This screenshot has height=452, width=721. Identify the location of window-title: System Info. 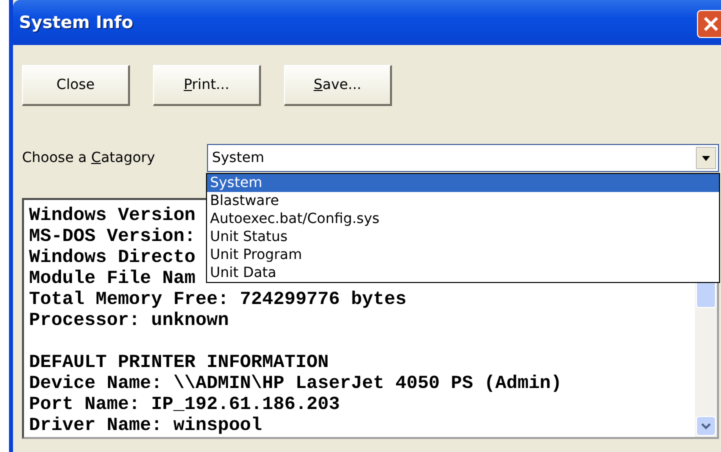
(76, 22).